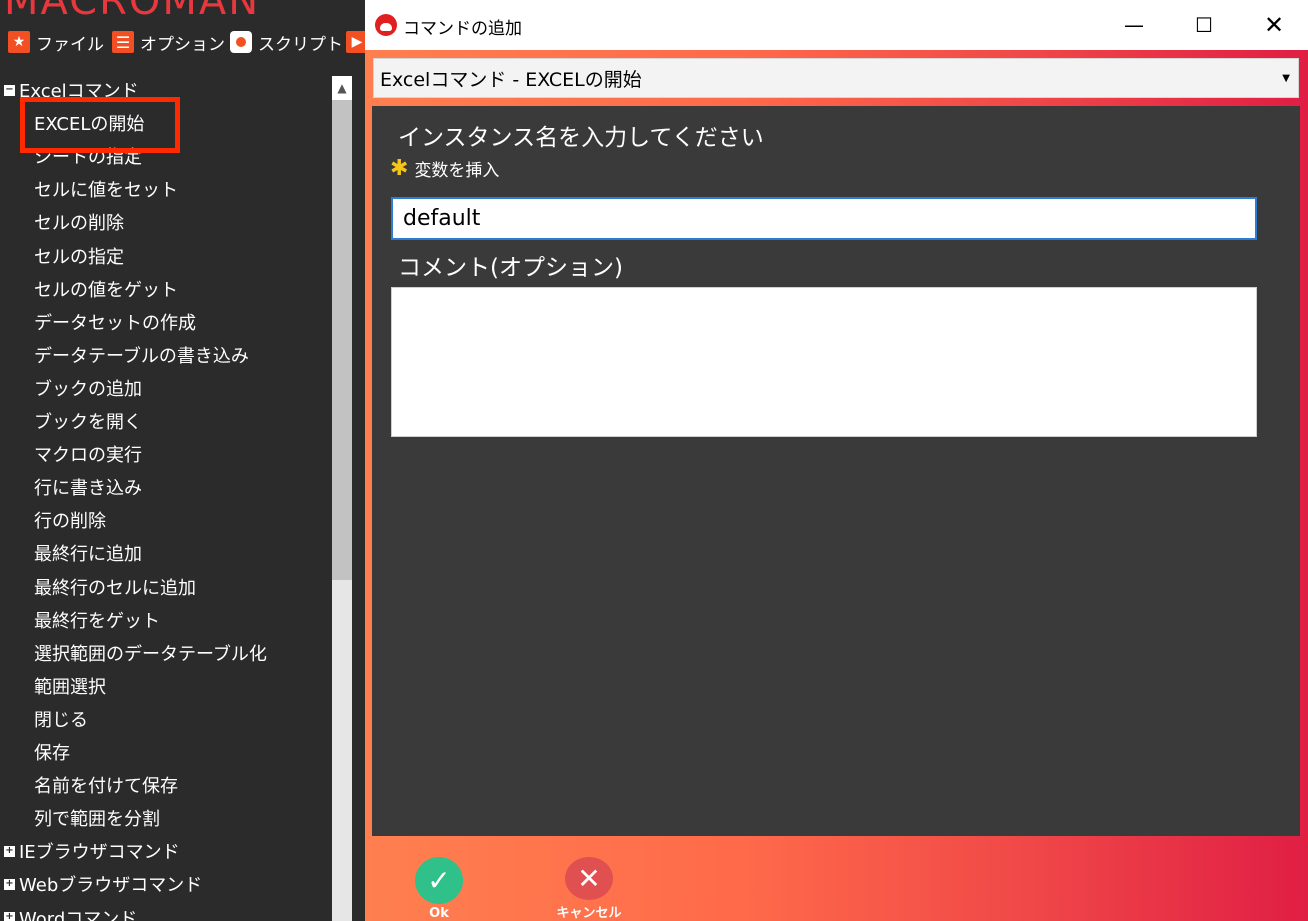 The image size is (1308, 921). I want to click on scroll-up-icon: ▲, so click(342, 88).